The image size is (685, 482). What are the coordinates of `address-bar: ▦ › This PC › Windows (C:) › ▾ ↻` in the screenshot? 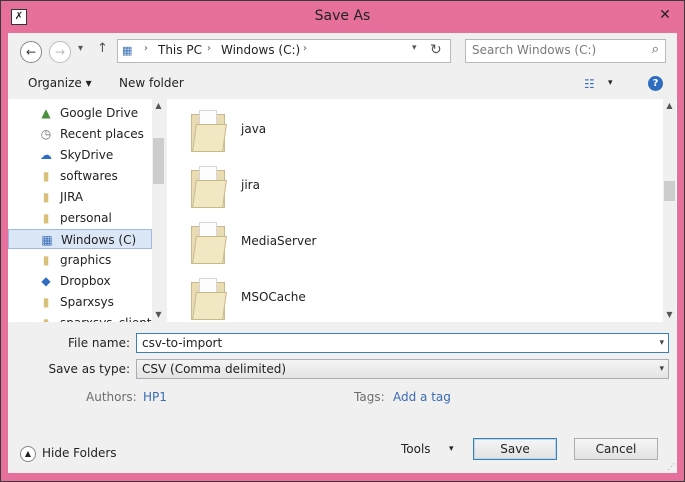 It's located at (284, 51).